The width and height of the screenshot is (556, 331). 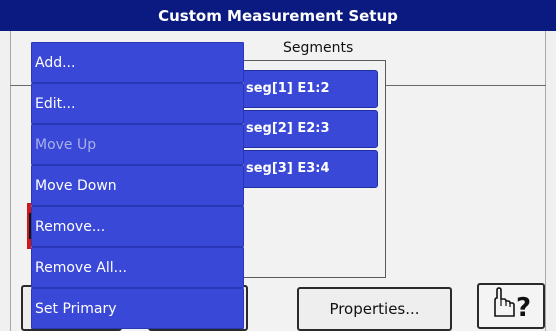 What do you see at coordinates (137, 308) in the screenshot?
I see `menu-item-set-primary: Set Primary` at bounding box center [137, 308].